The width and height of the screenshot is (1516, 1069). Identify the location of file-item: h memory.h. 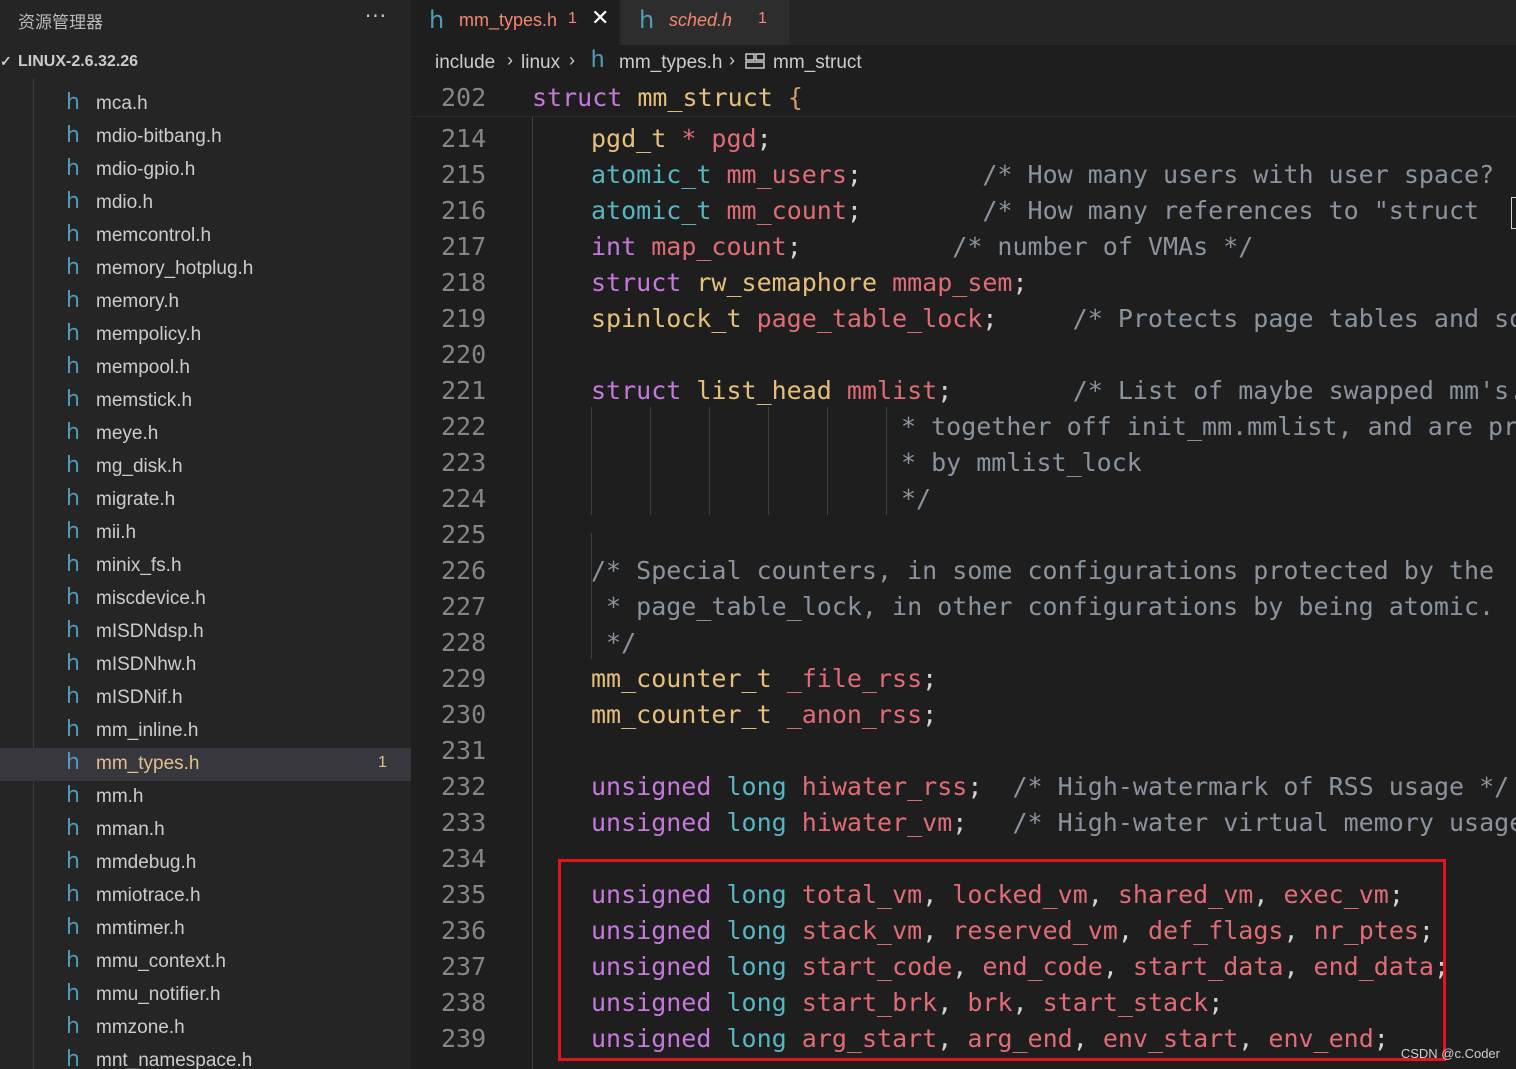
(205, 302).